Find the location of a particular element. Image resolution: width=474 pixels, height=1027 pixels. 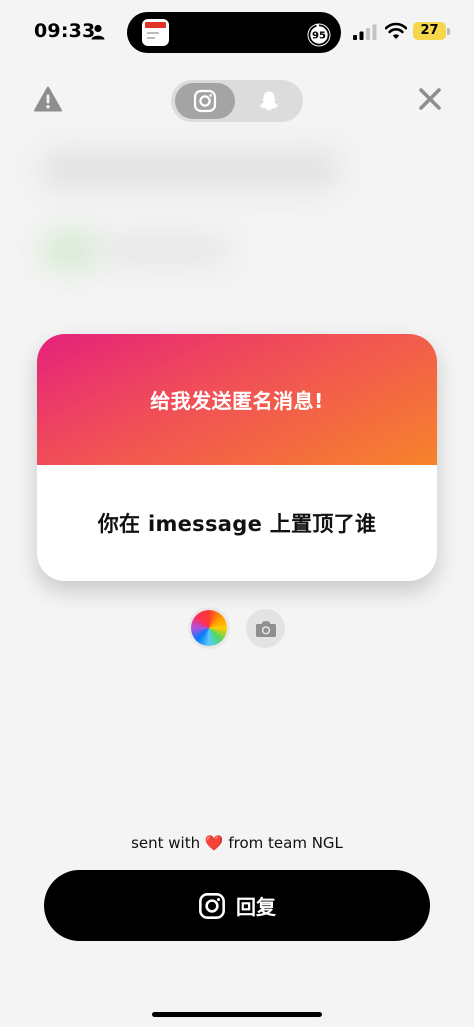

reply-button: 回复 is located at coordinates (237, 905).